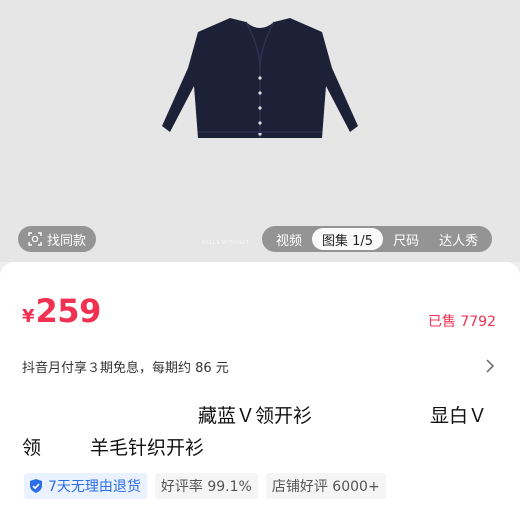 This screenshot has width=520, height=521. Describe the element at coordinates (490, 366) in the screenshot. I see `chevron-right-icon` at that location.